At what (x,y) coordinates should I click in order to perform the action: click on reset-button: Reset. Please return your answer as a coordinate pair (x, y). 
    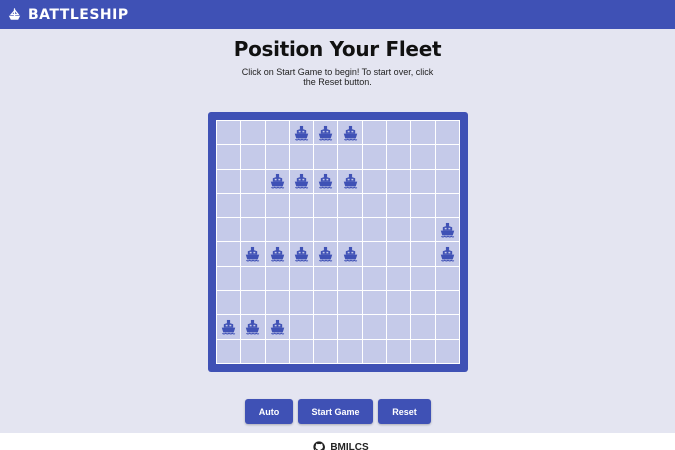
    Looking at the image, I should click on (404, 411).